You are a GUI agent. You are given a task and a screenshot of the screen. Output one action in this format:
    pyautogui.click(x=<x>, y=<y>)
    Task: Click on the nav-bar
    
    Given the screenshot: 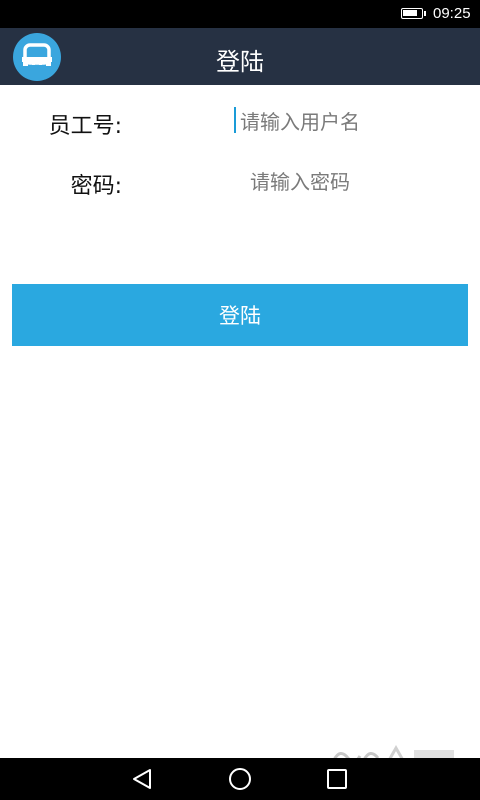 What is the action you would take?
    pyautogui.click(x=240, y=779)
    